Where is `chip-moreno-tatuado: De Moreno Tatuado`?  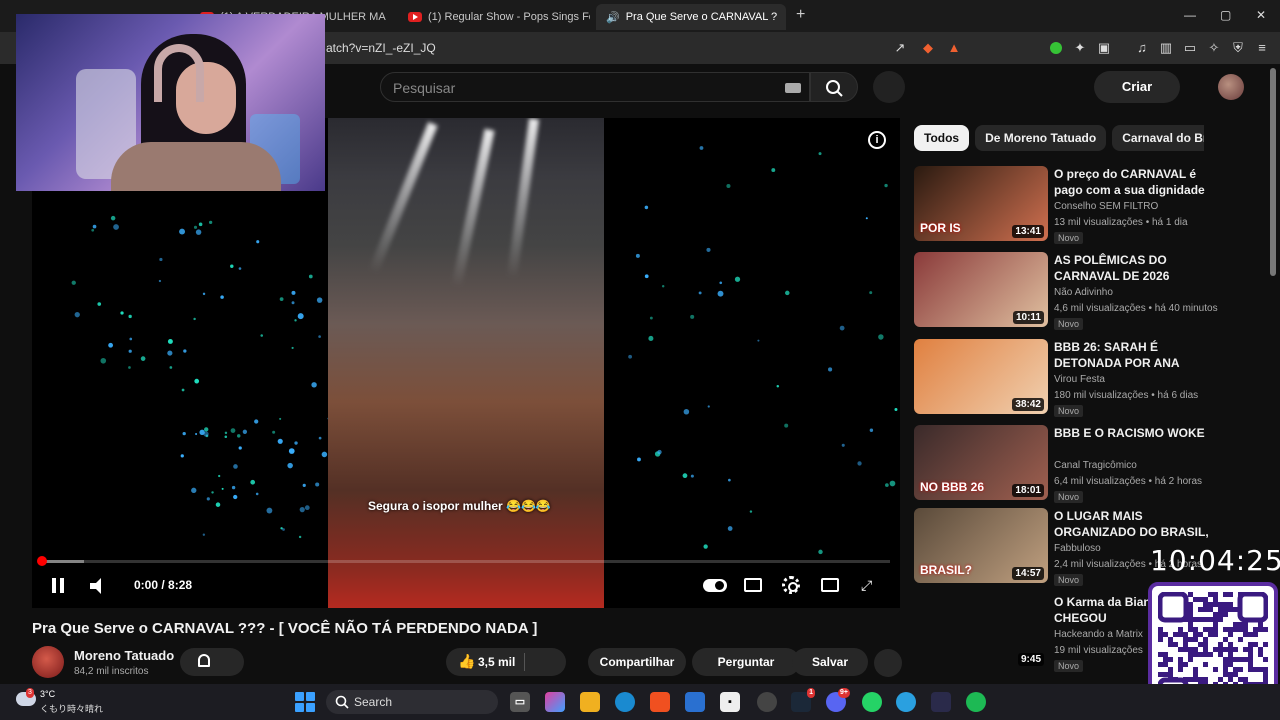
chip-moreno-tatuado: De Moreno Tatuado is located at coordinates (1041, 138).